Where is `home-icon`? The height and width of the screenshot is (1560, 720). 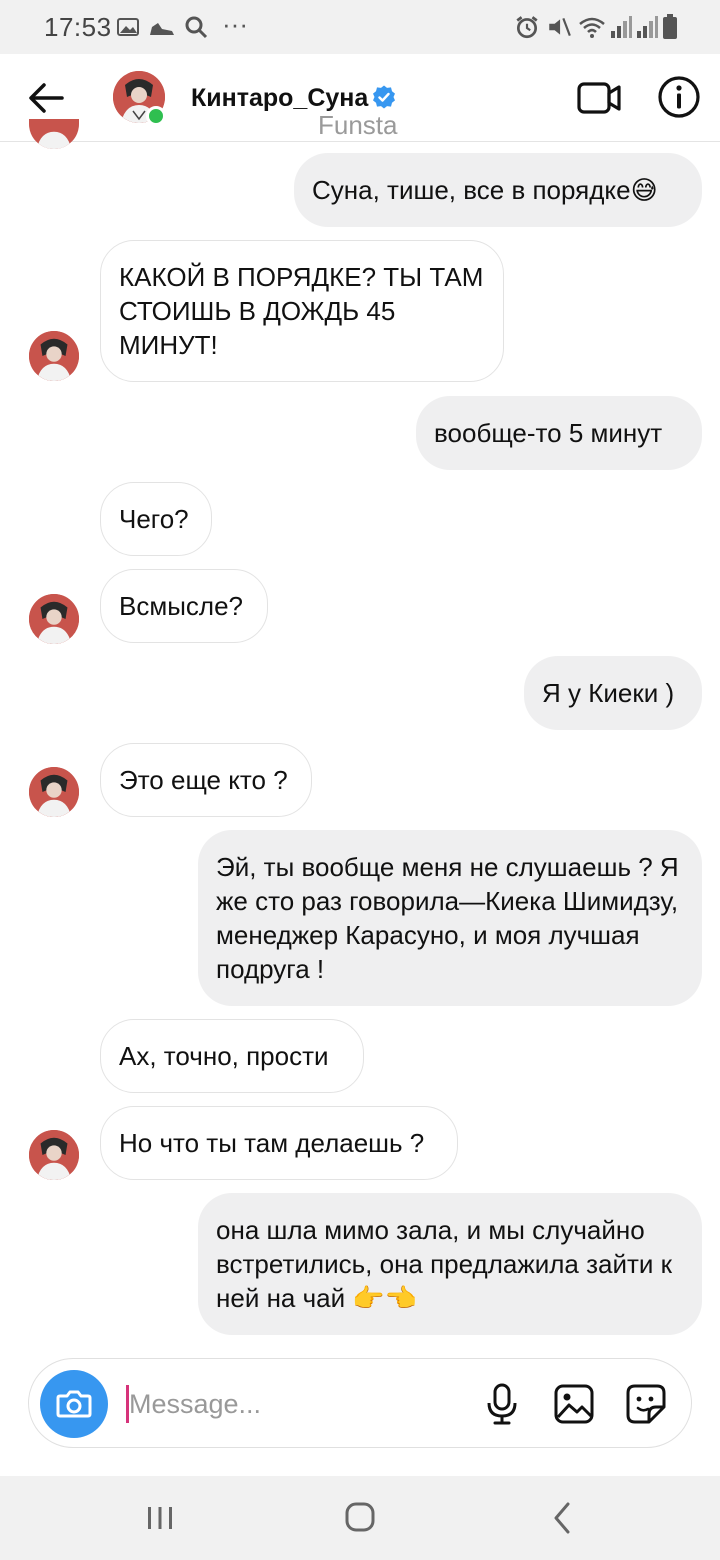 home-icon is located at coordinates (360, 1518).